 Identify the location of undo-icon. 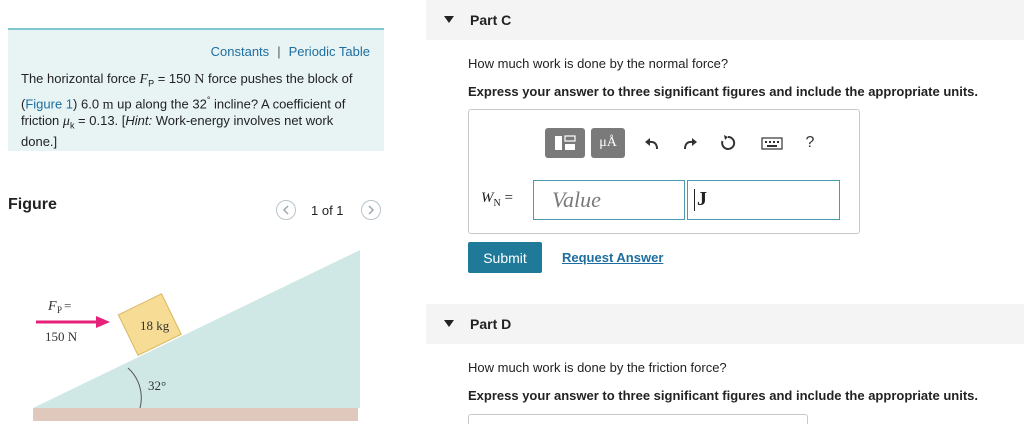
(651, 144).